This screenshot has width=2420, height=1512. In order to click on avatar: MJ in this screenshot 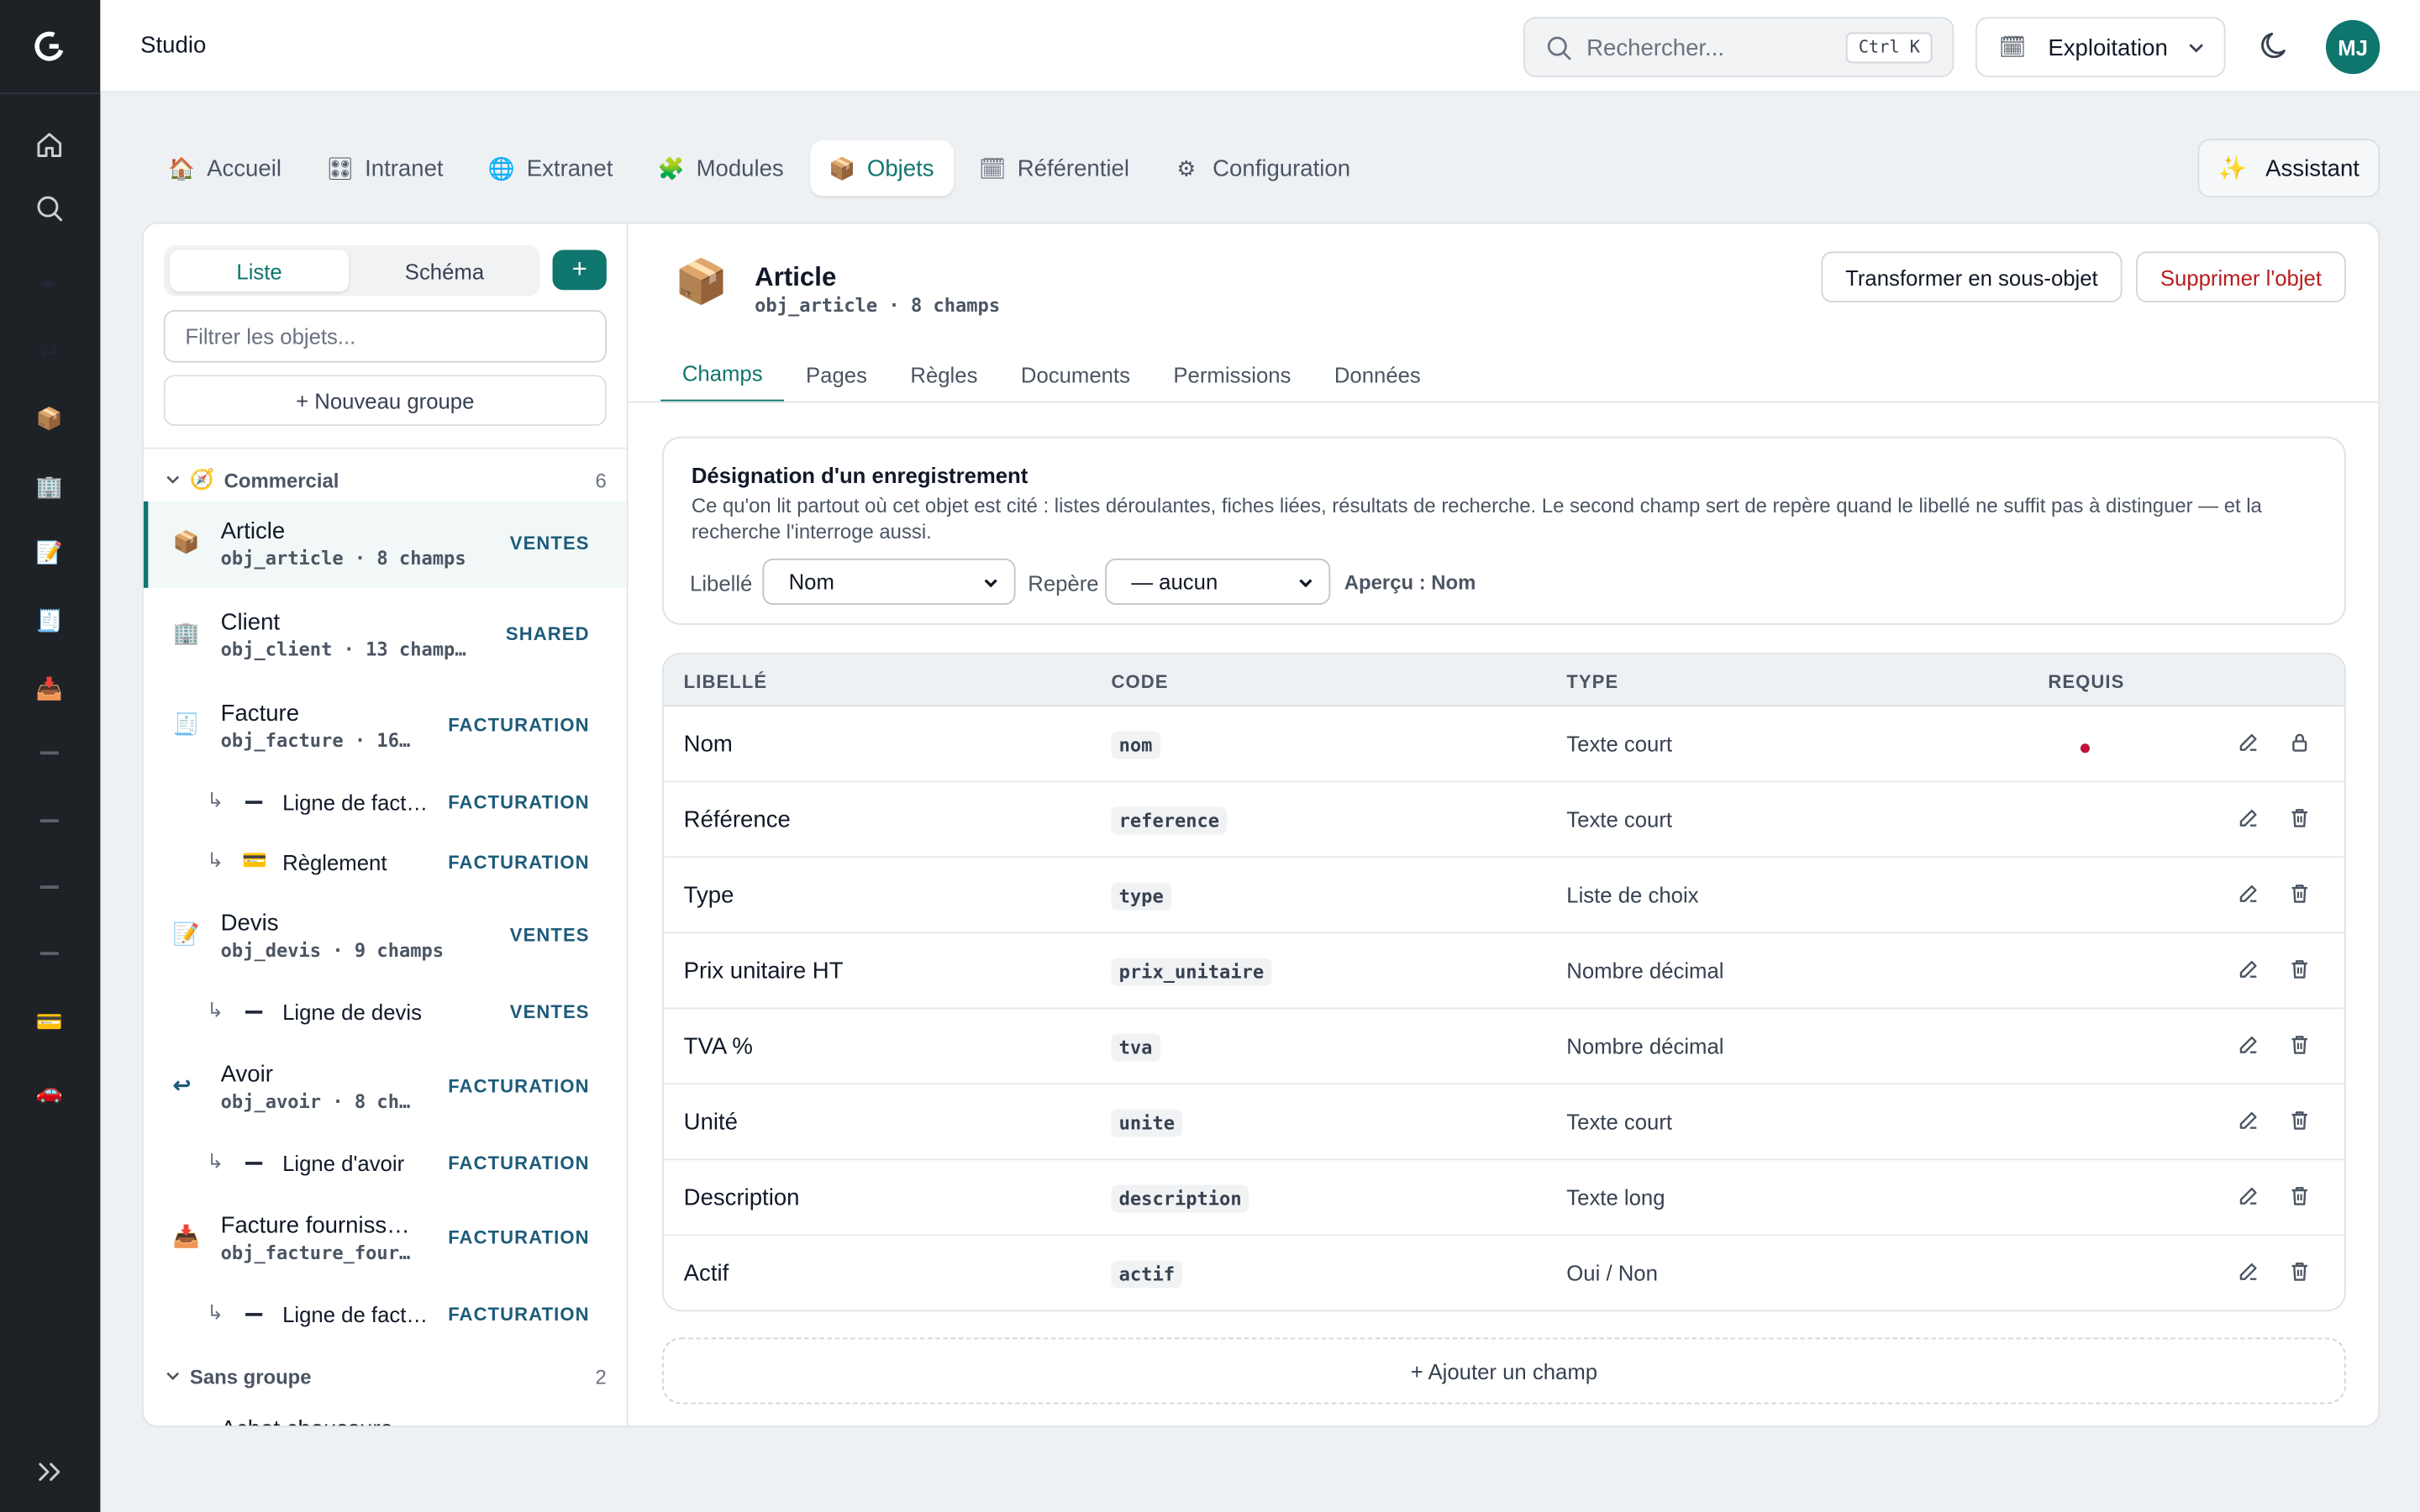, I will do `click(2353, 47)`.